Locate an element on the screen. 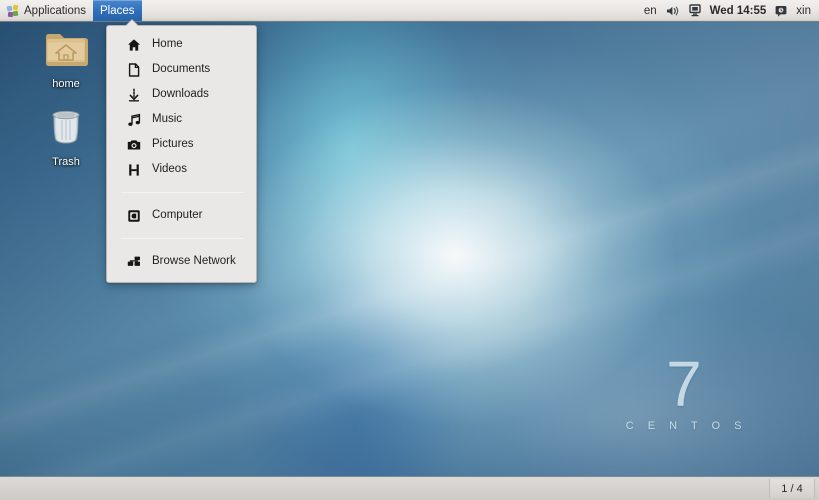 This screenshot has width=819, height=500. menu-item-label: Downloads is located at coordinates (180, 93).